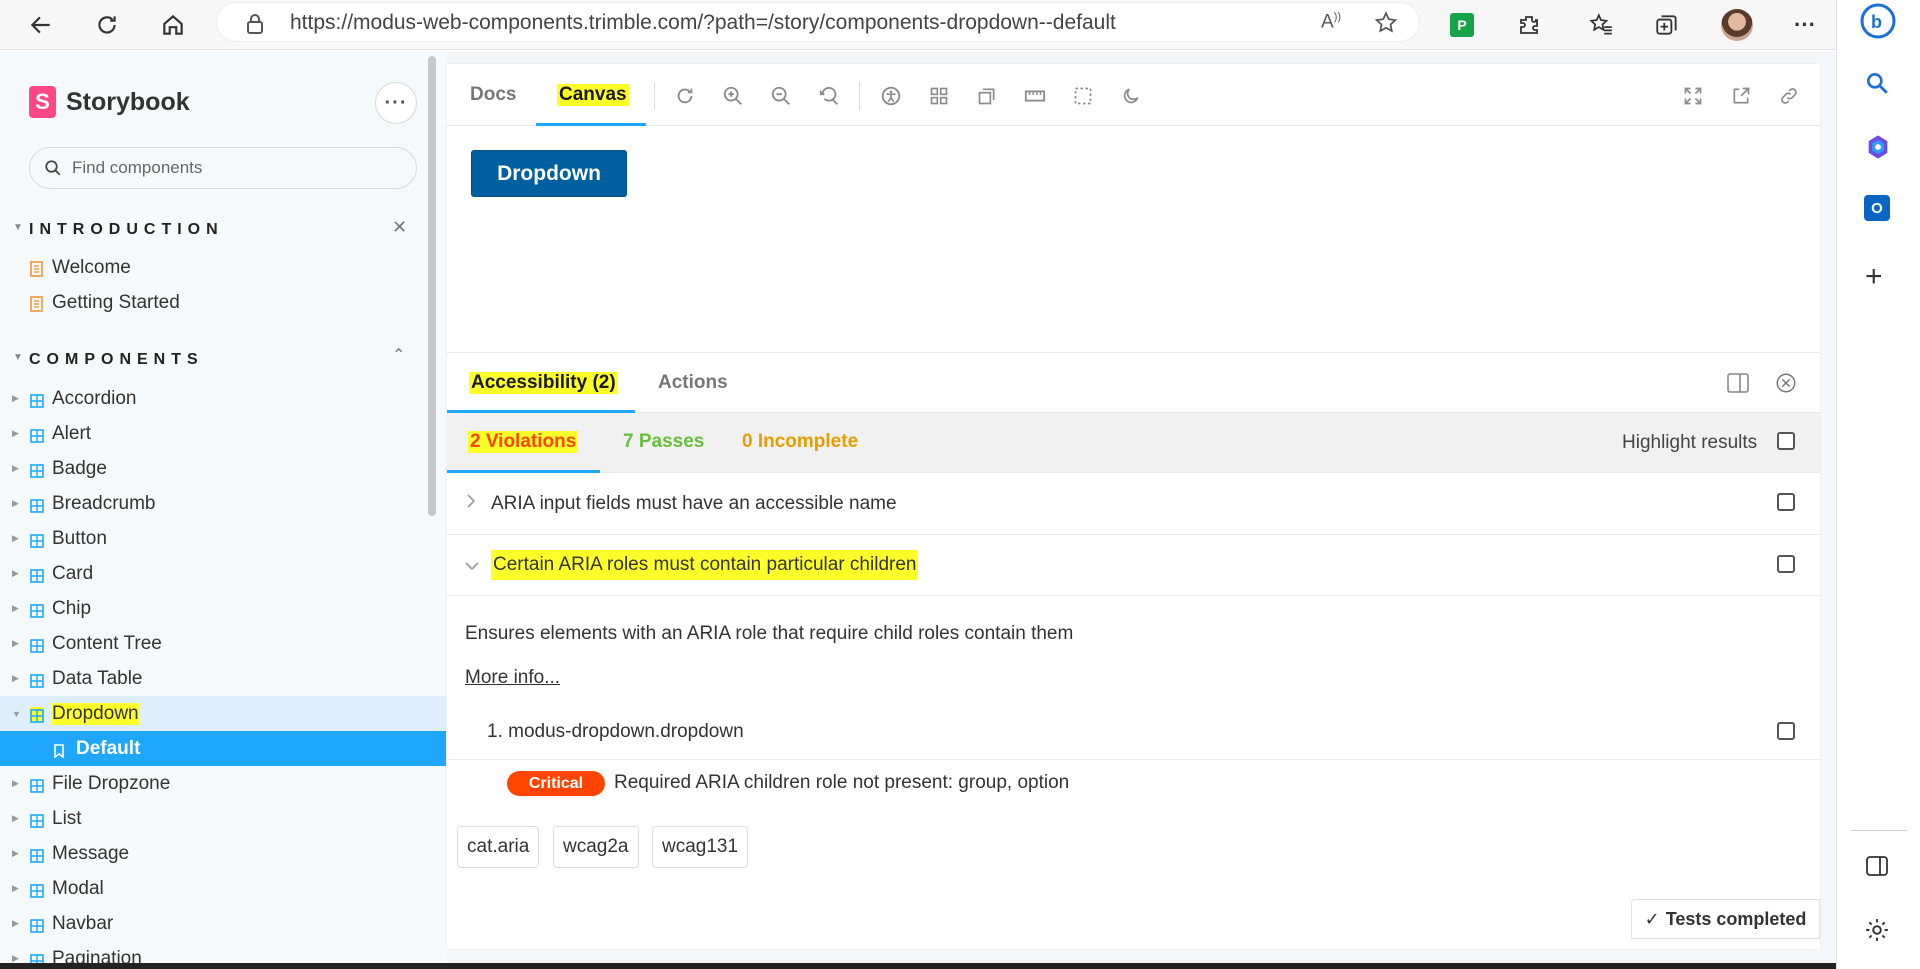 The height and width of the screenshot is (969, 1920). I want to click on tab-actions: Actions, so click(693, 383).